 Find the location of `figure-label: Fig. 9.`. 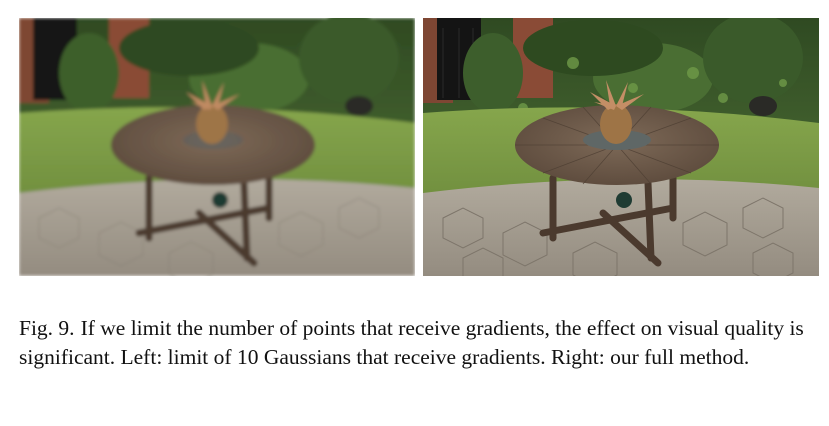

figure-label: Fig. 9. is located at coordinates (47, 328).